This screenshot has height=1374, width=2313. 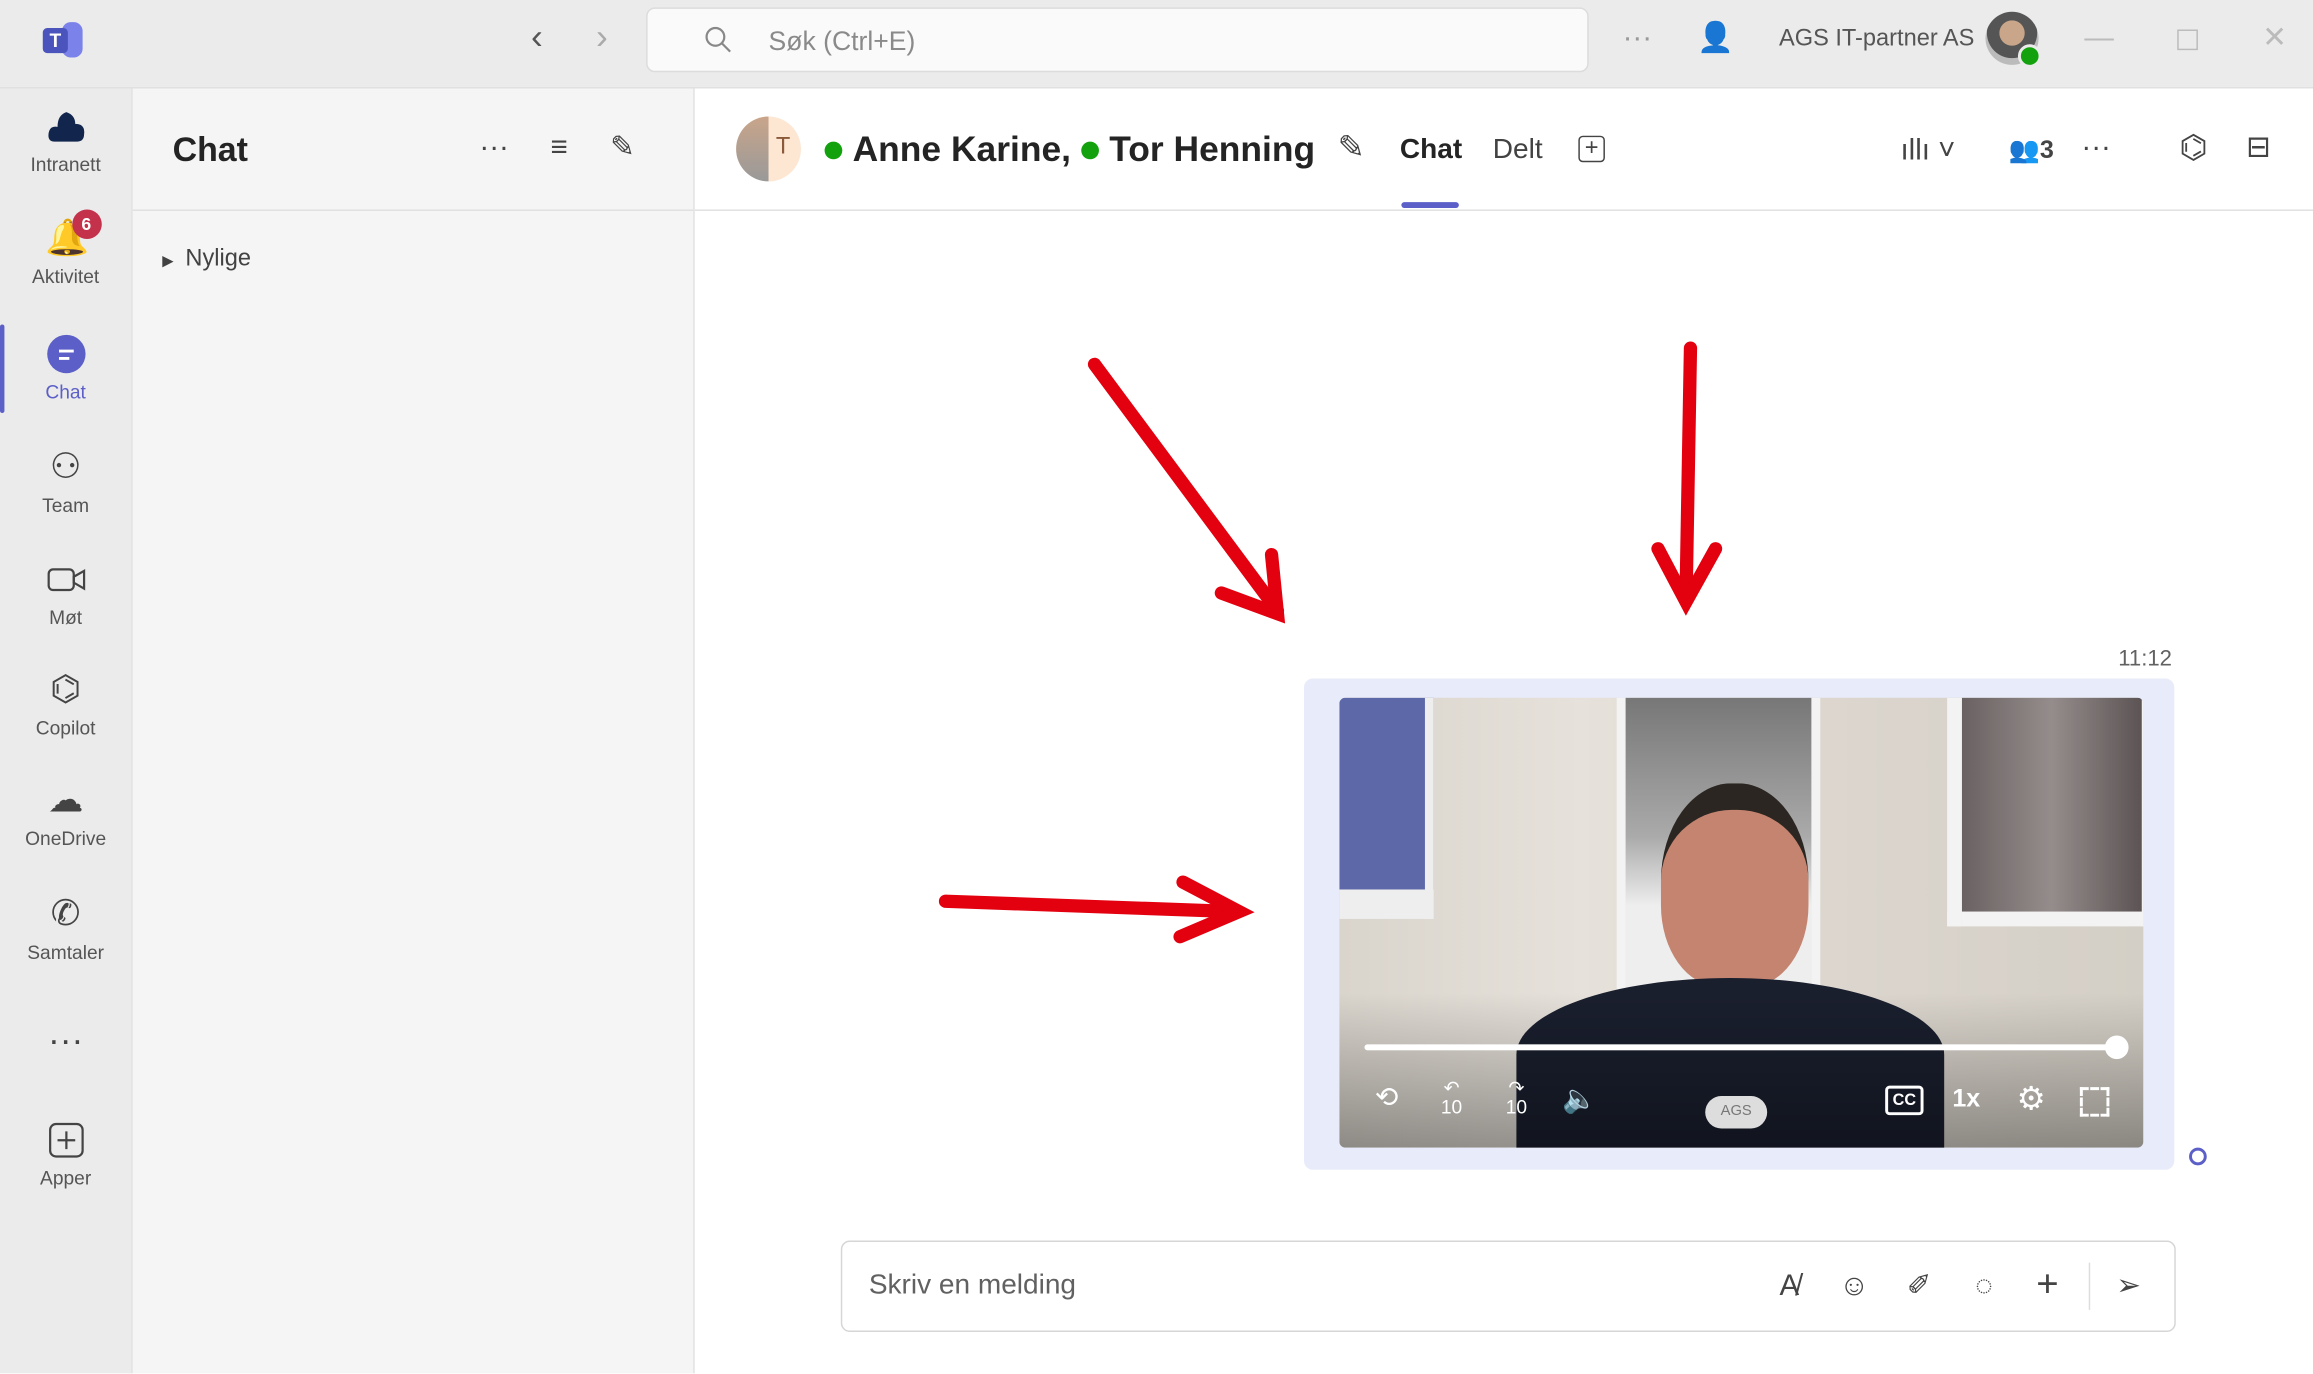 I want to click on message-input: Skriv en melding, so click(x=972, y=1286).